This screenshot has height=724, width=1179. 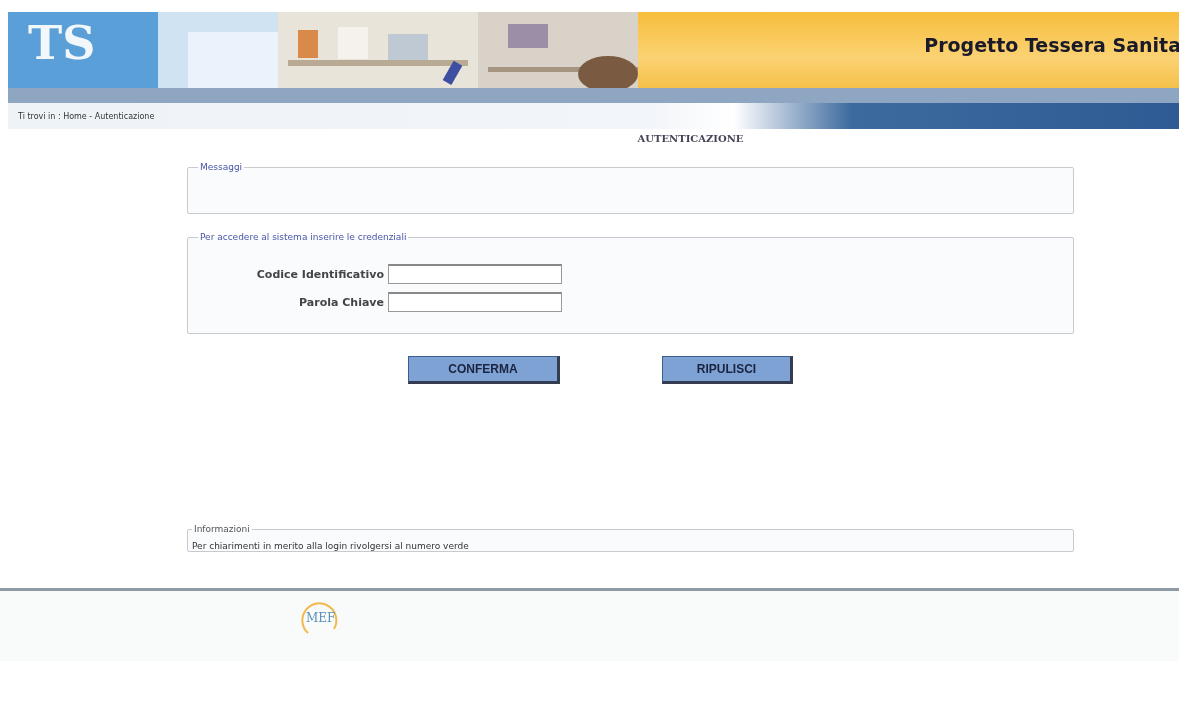 I want to click on breadcrumb: Ti trovi in : Home - Autenticazione, so click(x=86, y=116).